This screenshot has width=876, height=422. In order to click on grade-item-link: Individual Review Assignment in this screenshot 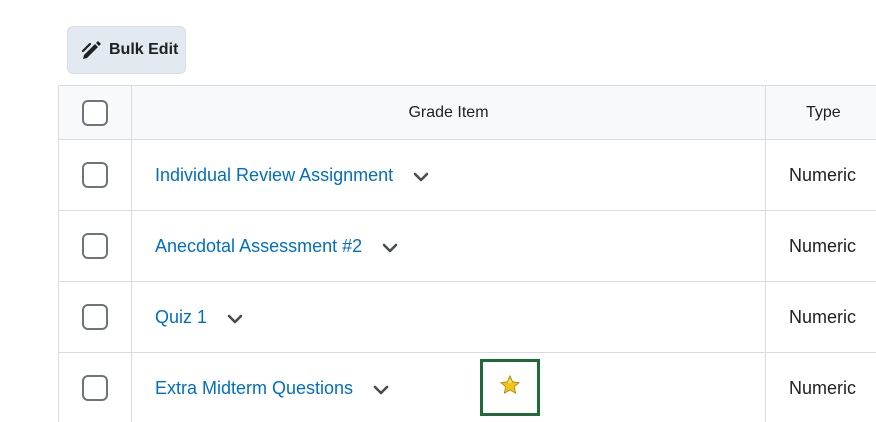, I will do `click(274, 175)`.